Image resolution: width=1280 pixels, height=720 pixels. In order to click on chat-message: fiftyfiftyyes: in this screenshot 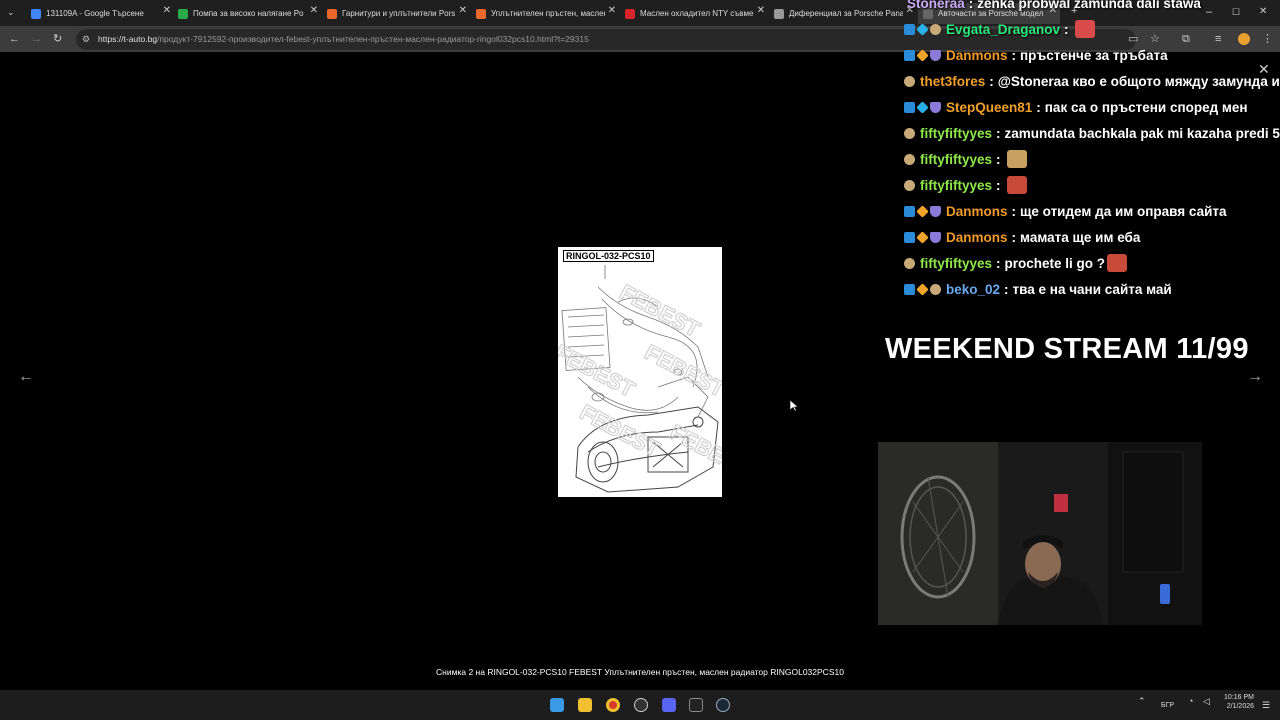, I will do `click(965, 185)`.